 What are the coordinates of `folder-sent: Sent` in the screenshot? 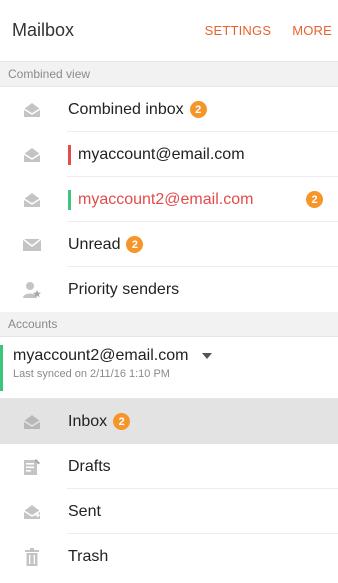 It's located at (169, 511).